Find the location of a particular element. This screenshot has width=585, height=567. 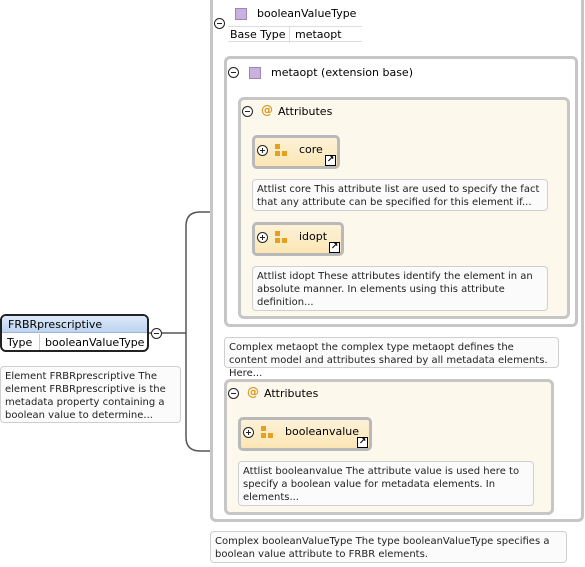

base-type-value: metaopt is located at coordinates (318, 34).